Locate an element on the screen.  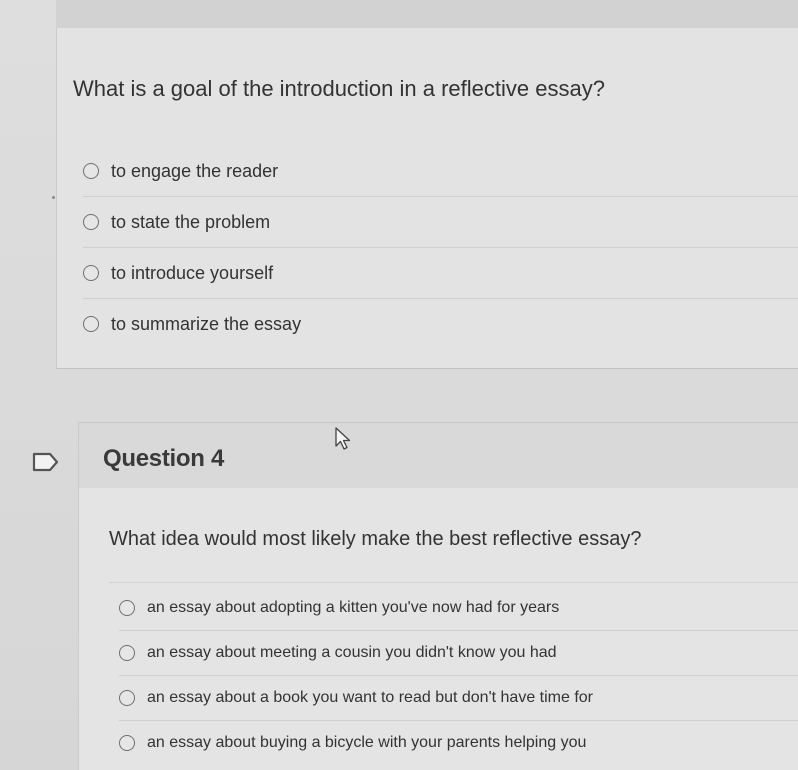
question-3-option-3: to introduce yourself is located at coordinates (440, 273).